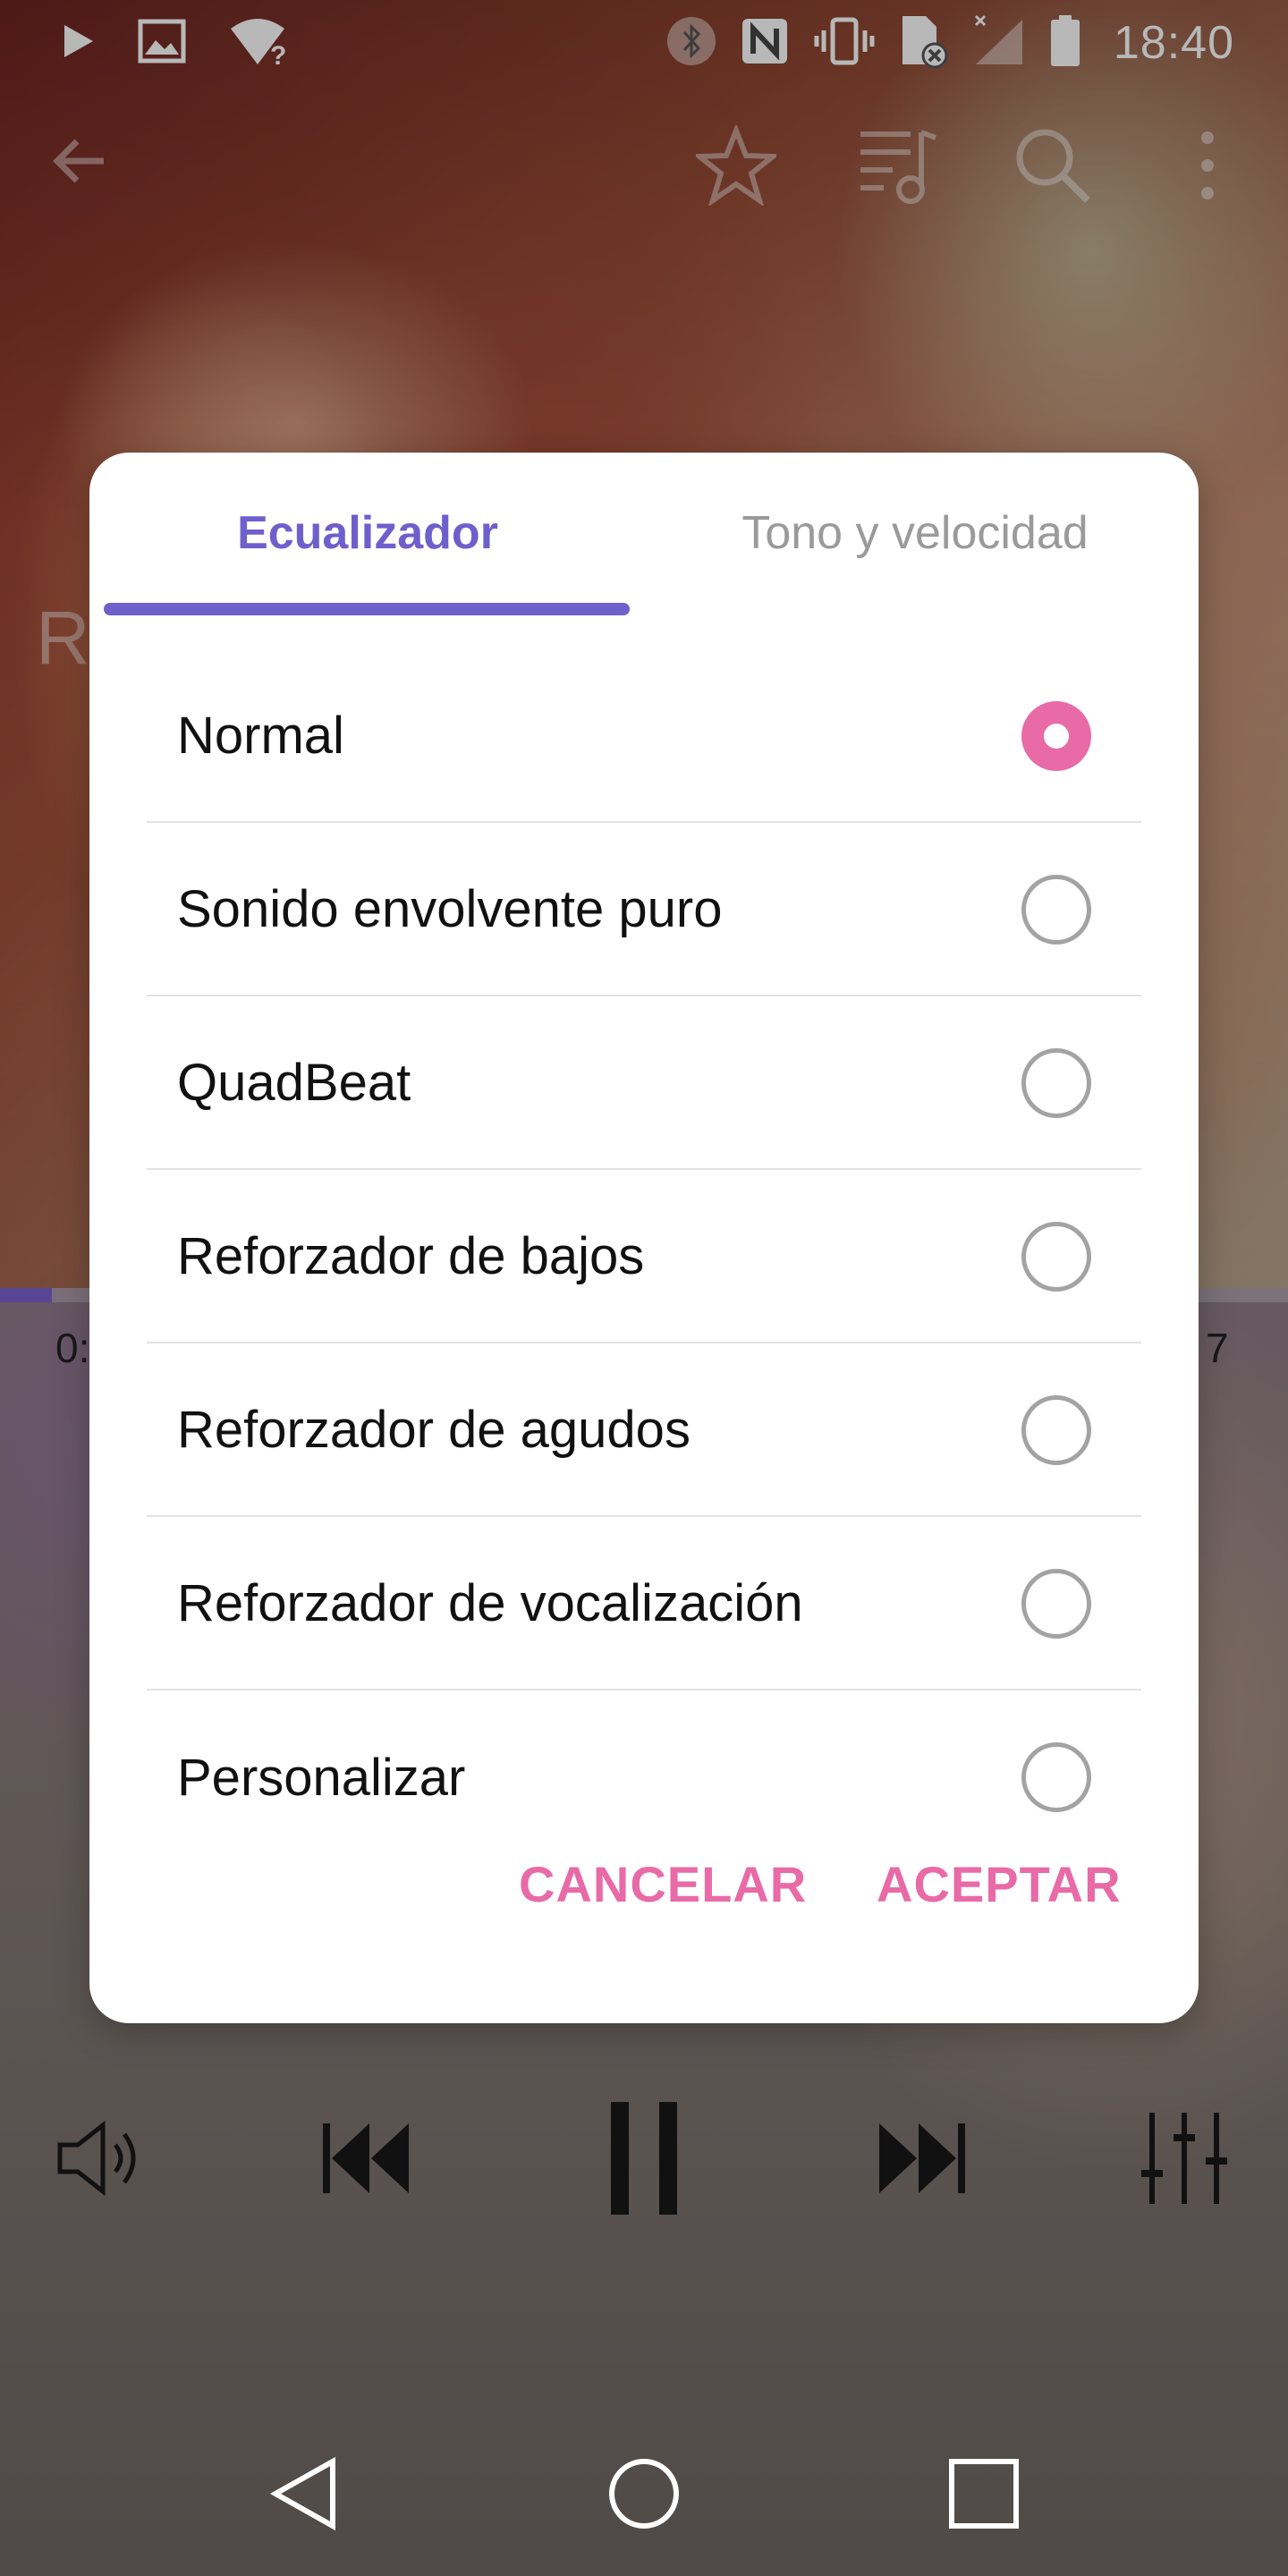 The image size is (1288, 2576). I want to click on volume-icon, so click(104, 2160).